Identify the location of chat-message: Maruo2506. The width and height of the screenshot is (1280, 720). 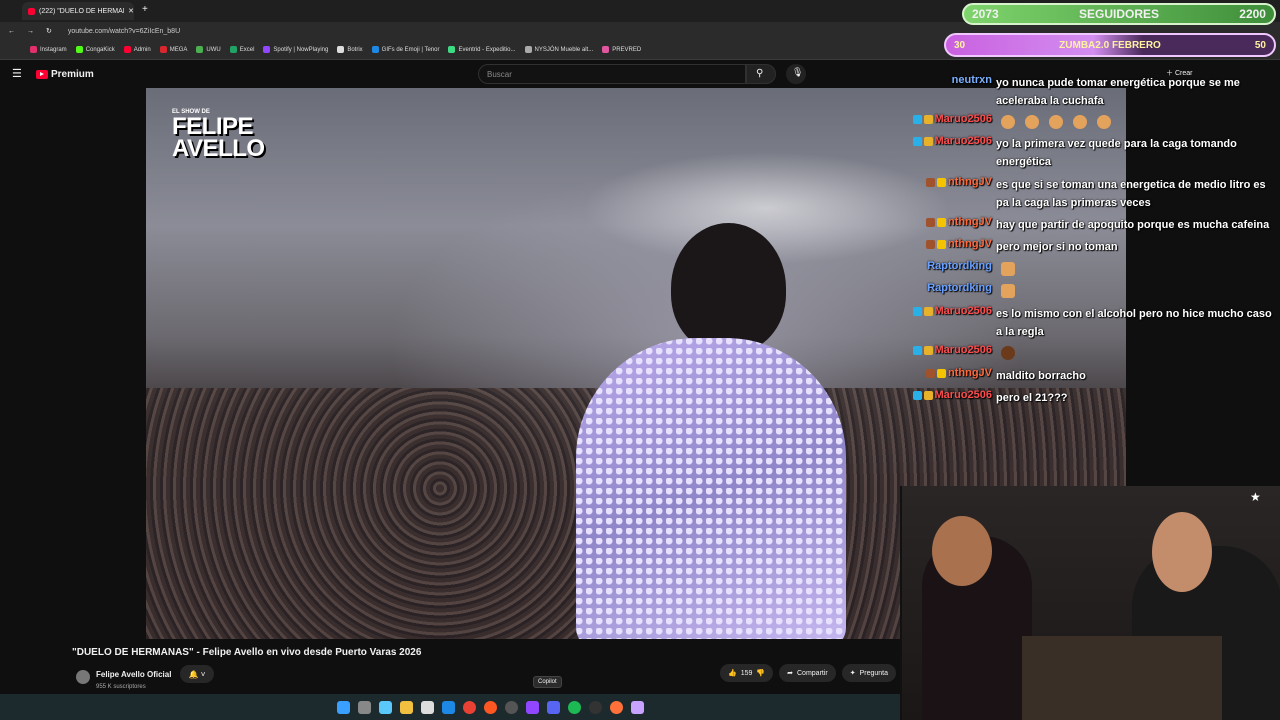
(1083, 122).